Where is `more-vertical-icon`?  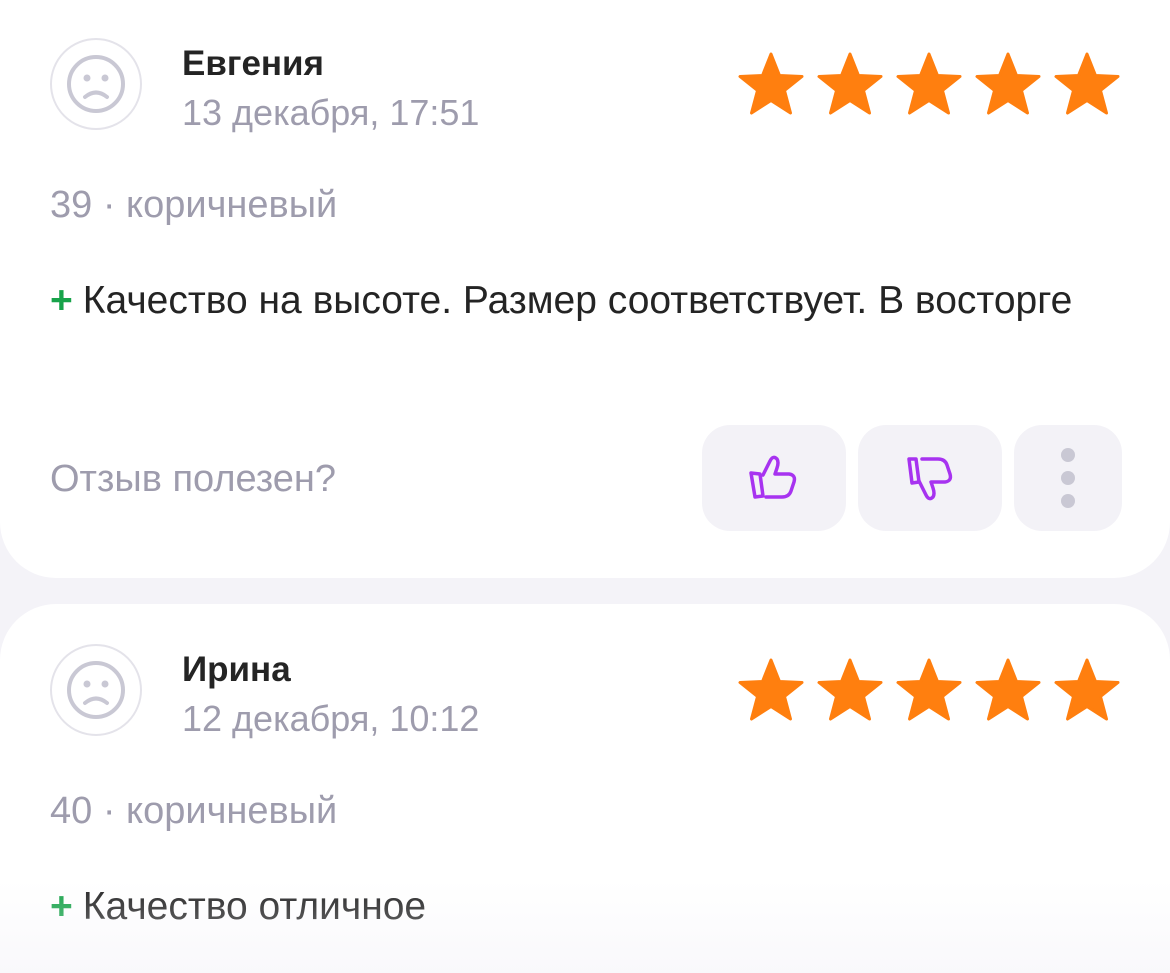 more-vertical-icon is located at coordinates (1068, 478).